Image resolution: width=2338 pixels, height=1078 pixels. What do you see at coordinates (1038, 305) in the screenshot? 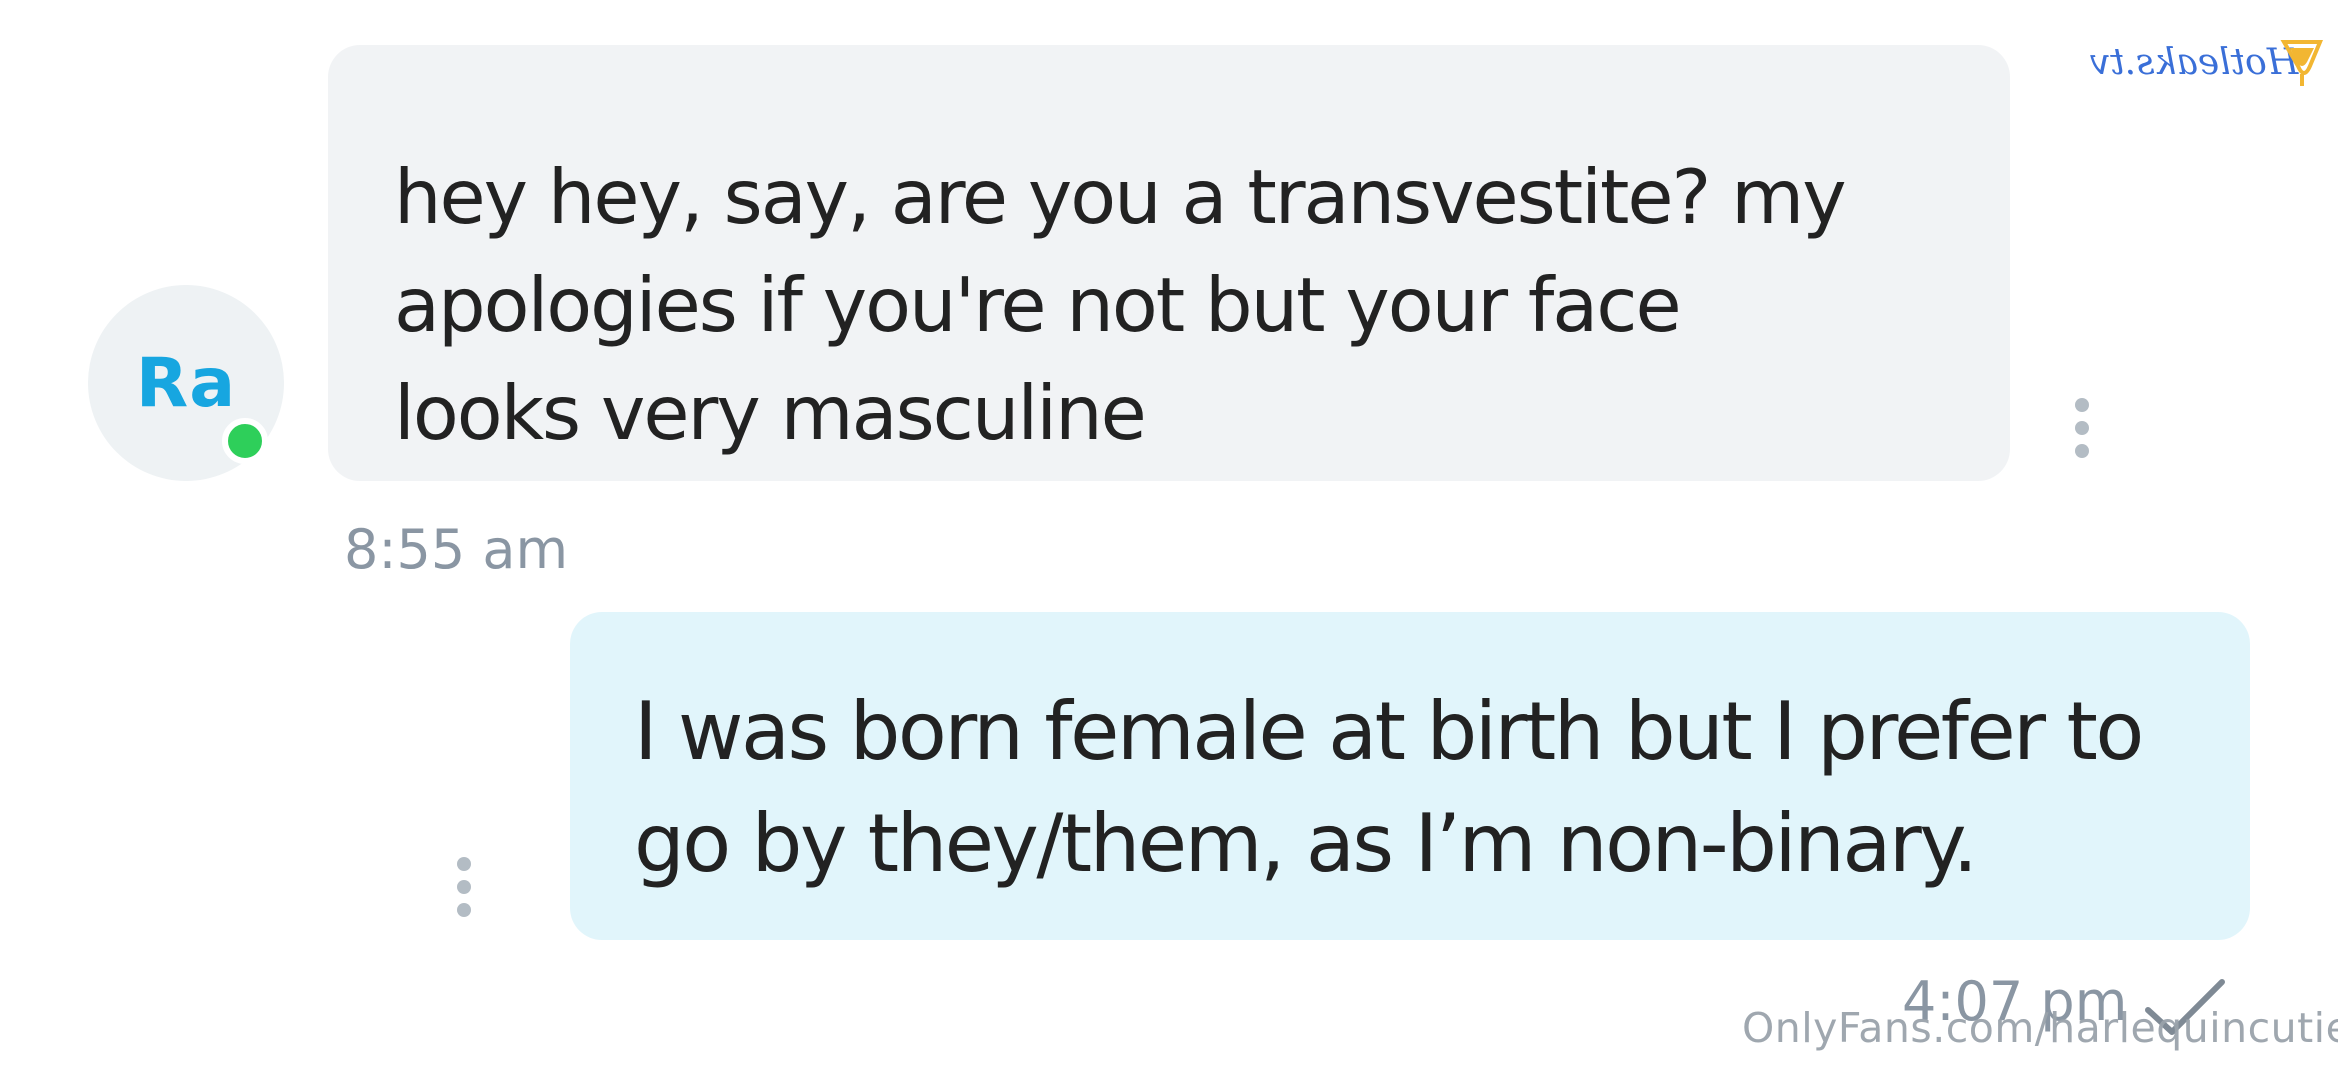
I see `message-line: apologies if you're not but your face` at bounding box center [1038, 305].